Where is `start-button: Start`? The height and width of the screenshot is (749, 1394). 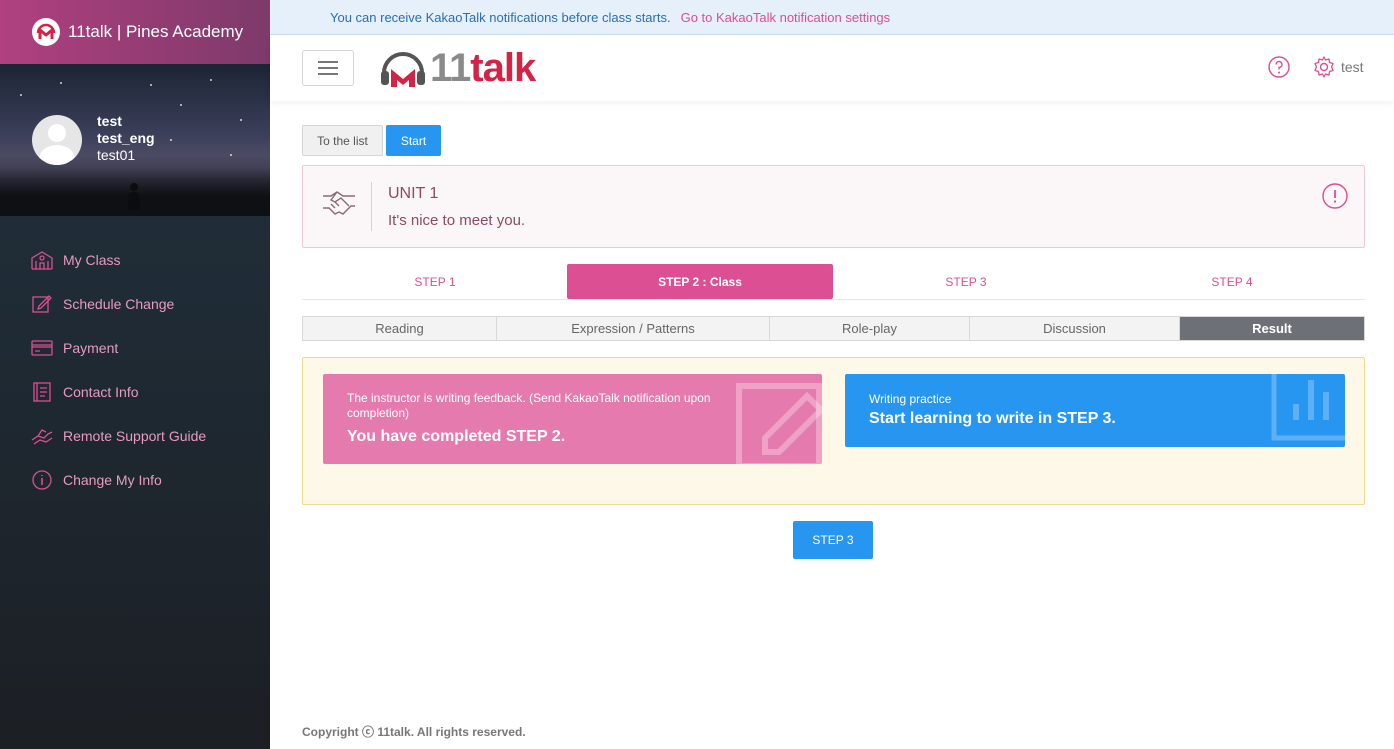 start-button: Start is located at coordinates (413, 140).